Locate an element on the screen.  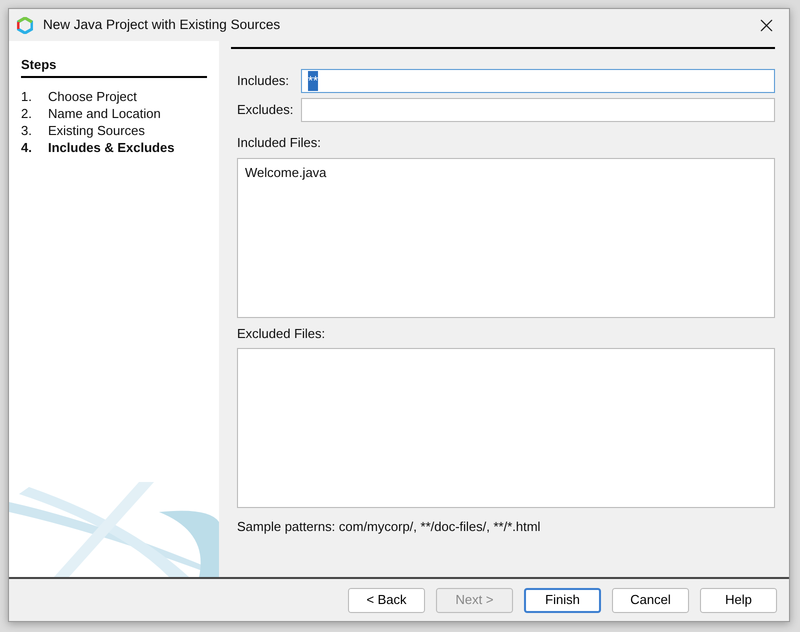
sample-patterns-text: Sample patterns: com/mycorp/, **/doc-files/, **/*.html is located at coordinates (389, 527).